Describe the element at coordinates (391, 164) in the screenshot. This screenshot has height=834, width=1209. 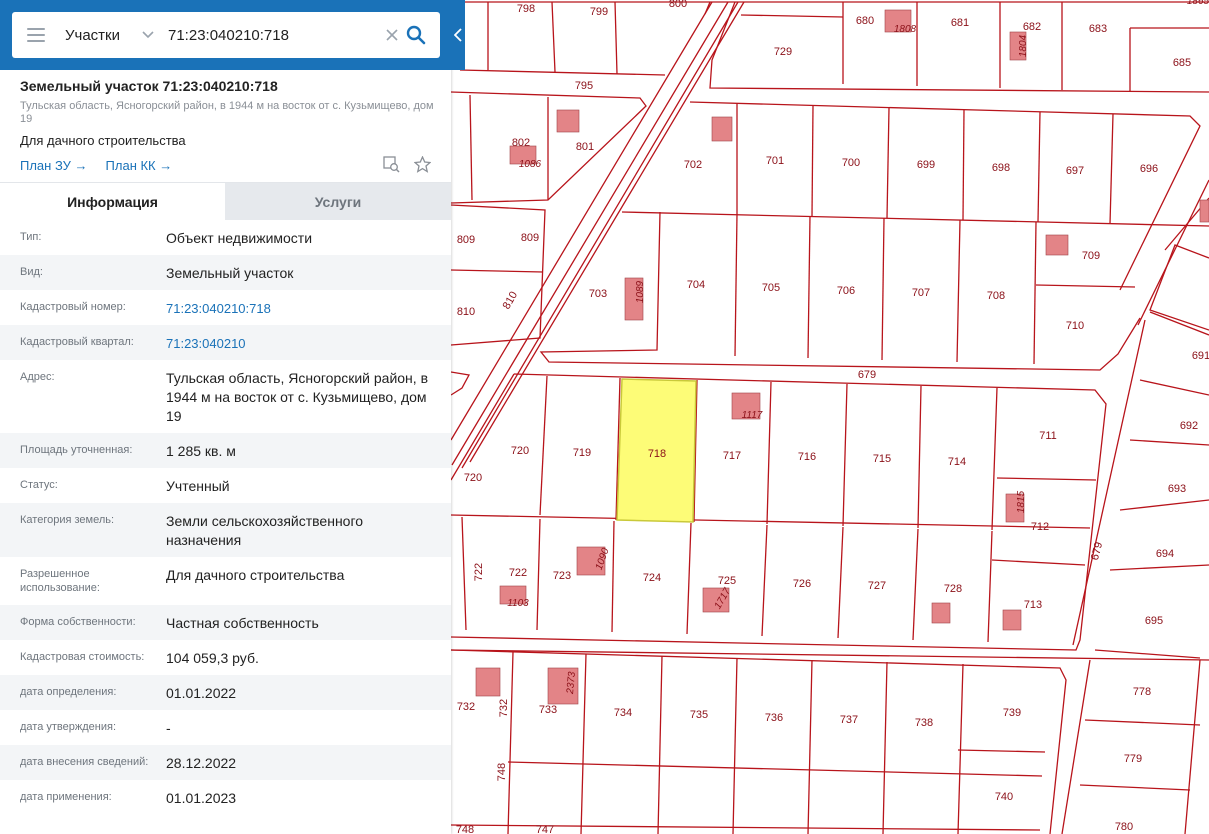
I see `zoom-to-icon` at that location.